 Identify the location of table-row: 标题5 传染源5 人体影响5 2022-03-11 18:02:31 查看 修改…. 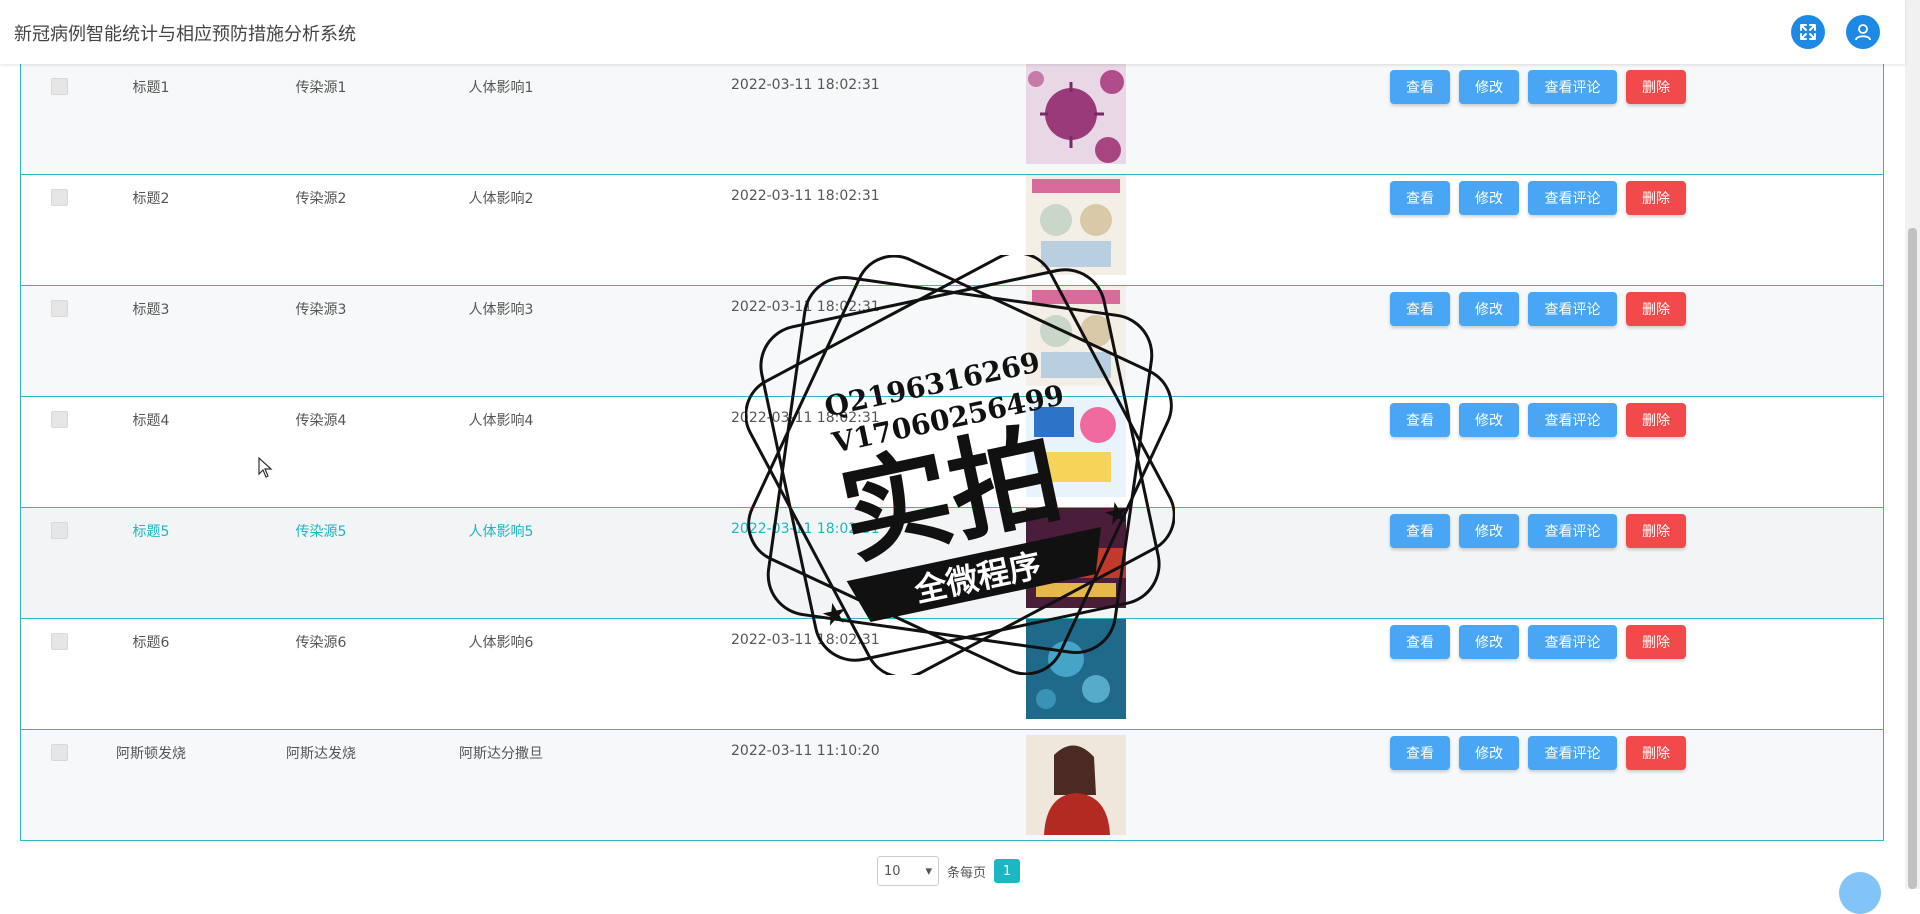
(952, 563).